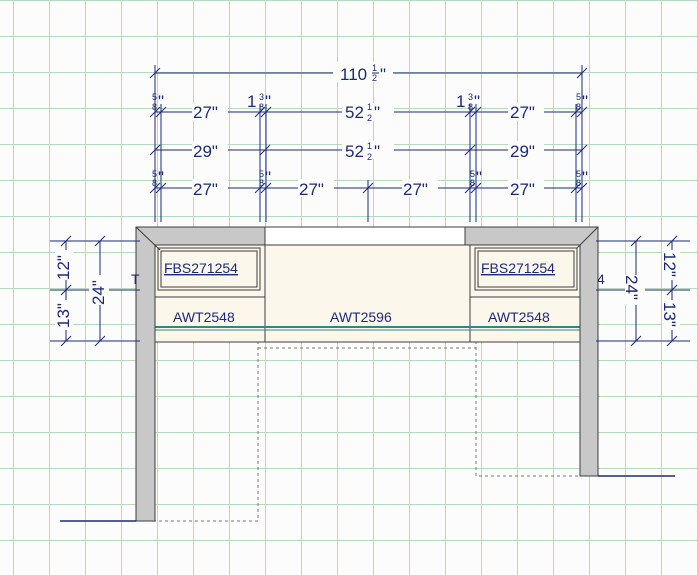 This screenshot has height=575, width=698. I want to click on dim-left-13: 13", so click(63, 315).